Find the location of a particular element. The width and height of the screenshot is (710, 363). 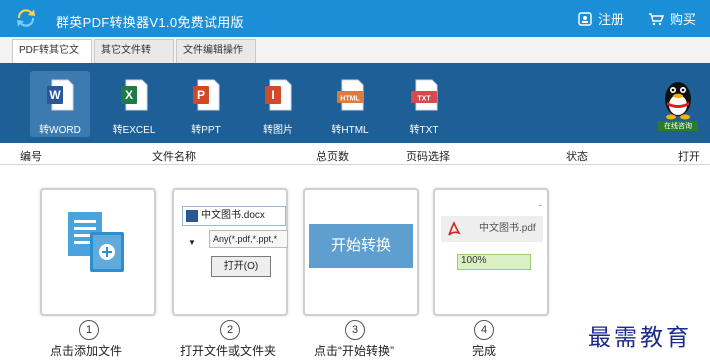

tab-file-edit: 文件编辑操作 is located at coordinates (216, 51).